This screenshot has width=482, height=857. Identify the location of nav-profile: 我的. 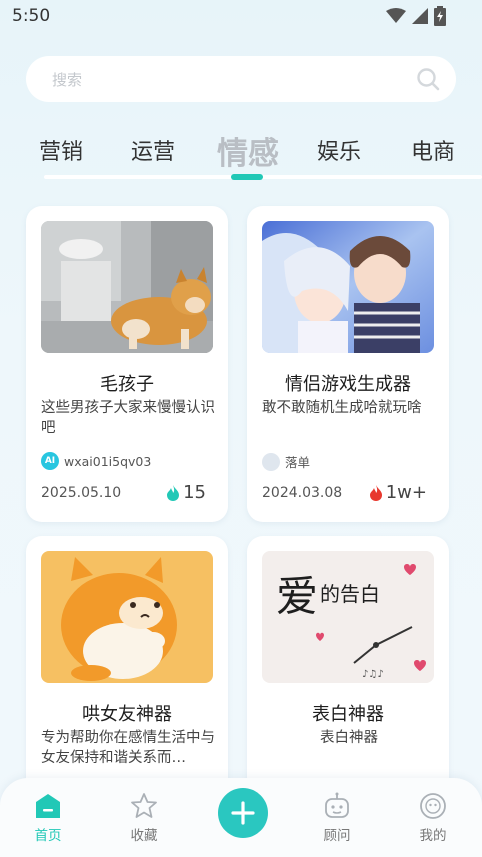
(433, 818).